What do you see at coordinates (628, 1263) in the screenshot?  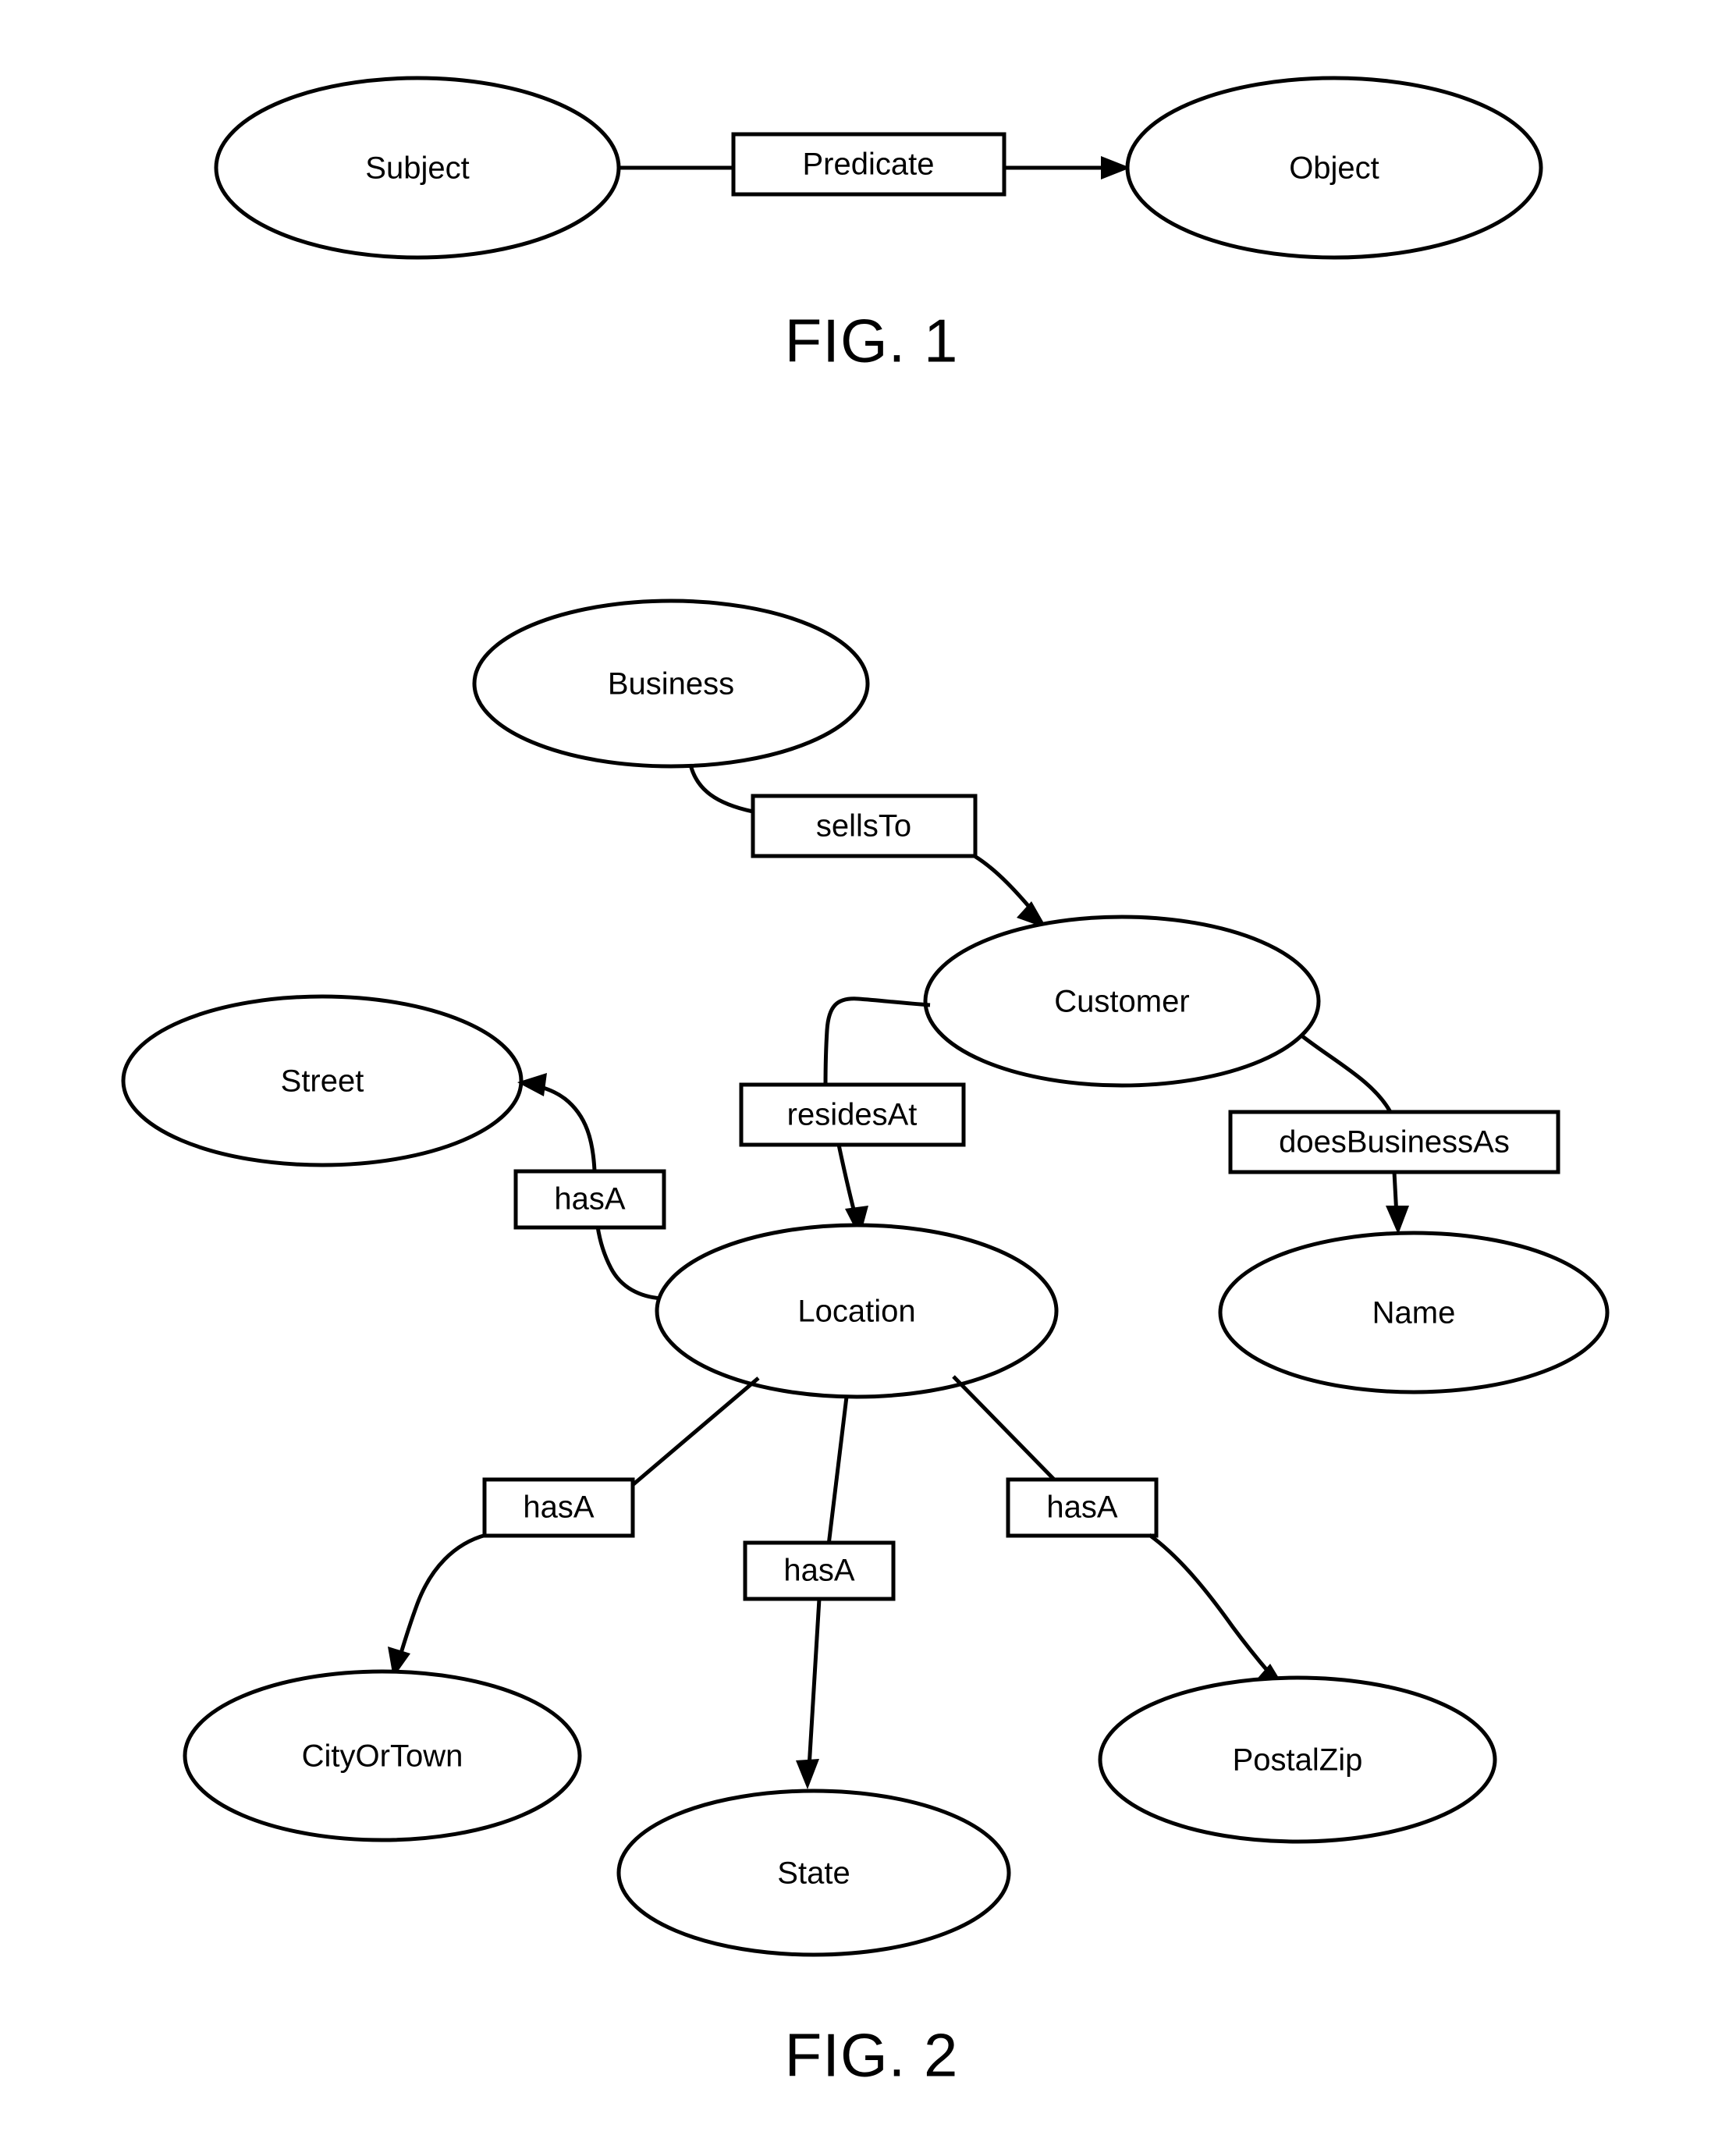 I see `edge-location-to-hasa-street` at bounding box center [628, 1263].